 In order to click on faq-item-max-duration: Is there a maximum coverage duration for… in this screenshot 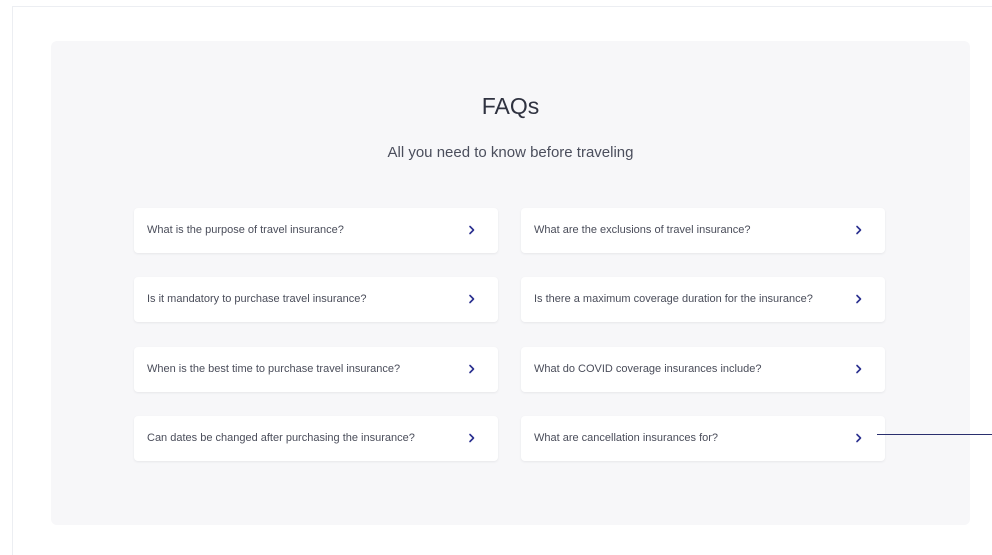, I will do `click(703, 299)`.